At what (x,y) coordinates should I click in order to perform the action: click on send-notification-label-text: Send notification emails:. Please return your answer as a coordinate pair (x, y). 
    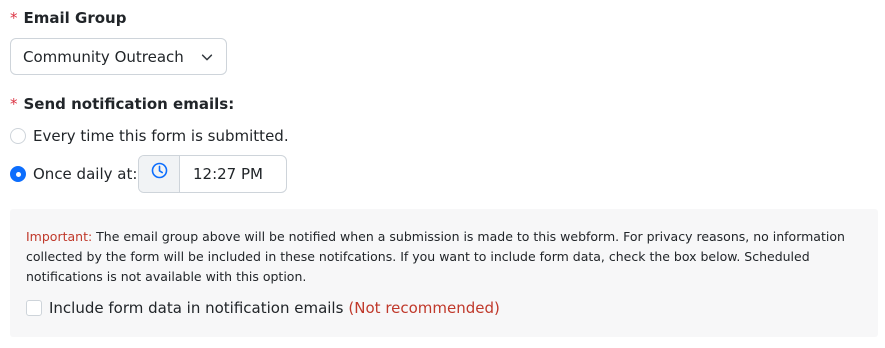
    Looking at the image, I should click on (129, 104).